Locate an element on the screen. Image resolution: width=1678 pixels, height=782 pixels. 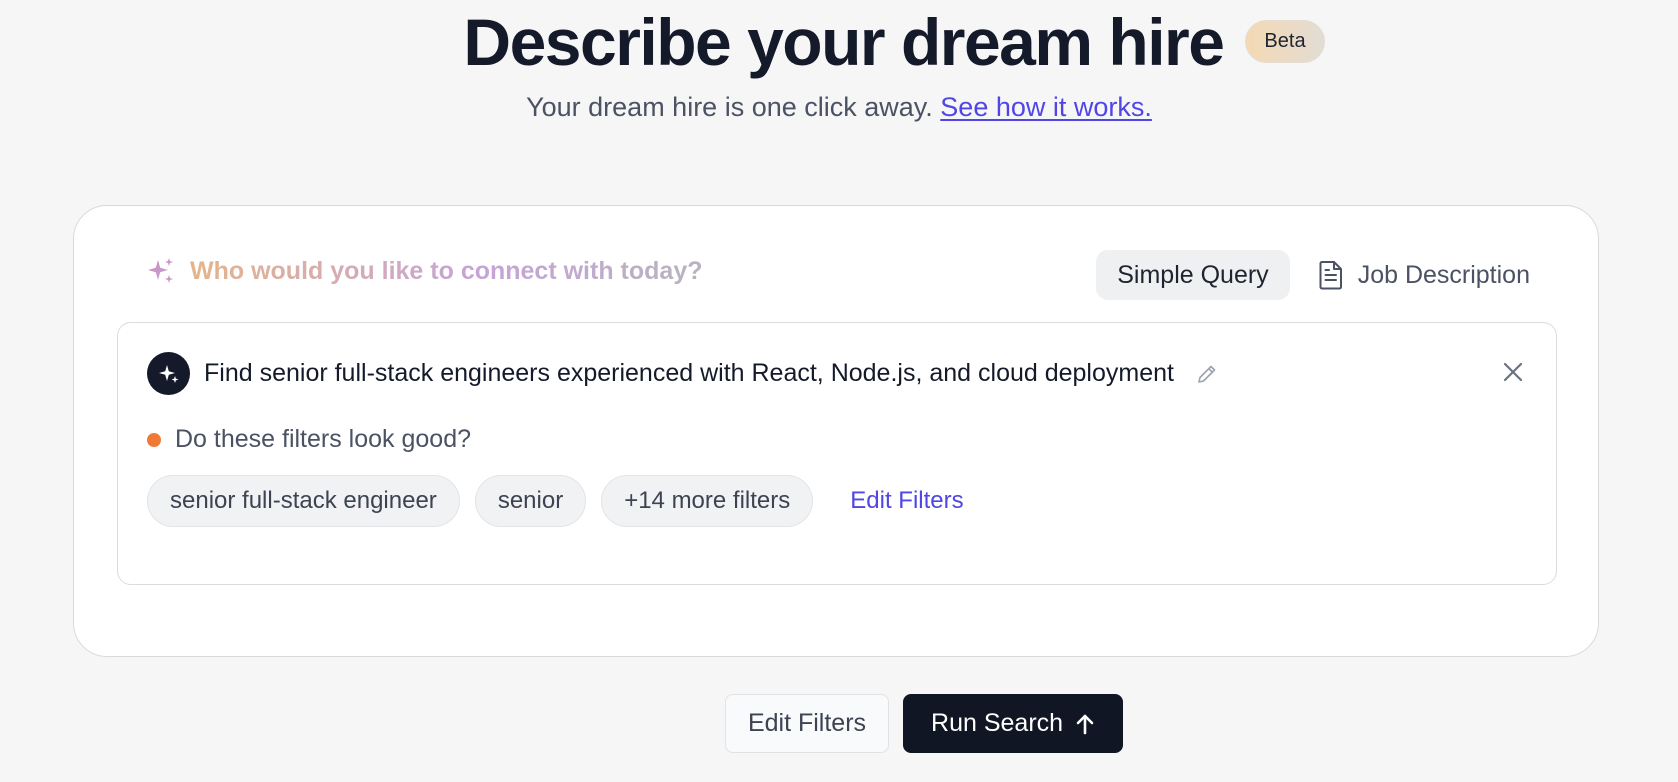
pencil-icon is located at coordinates (1207, 374).